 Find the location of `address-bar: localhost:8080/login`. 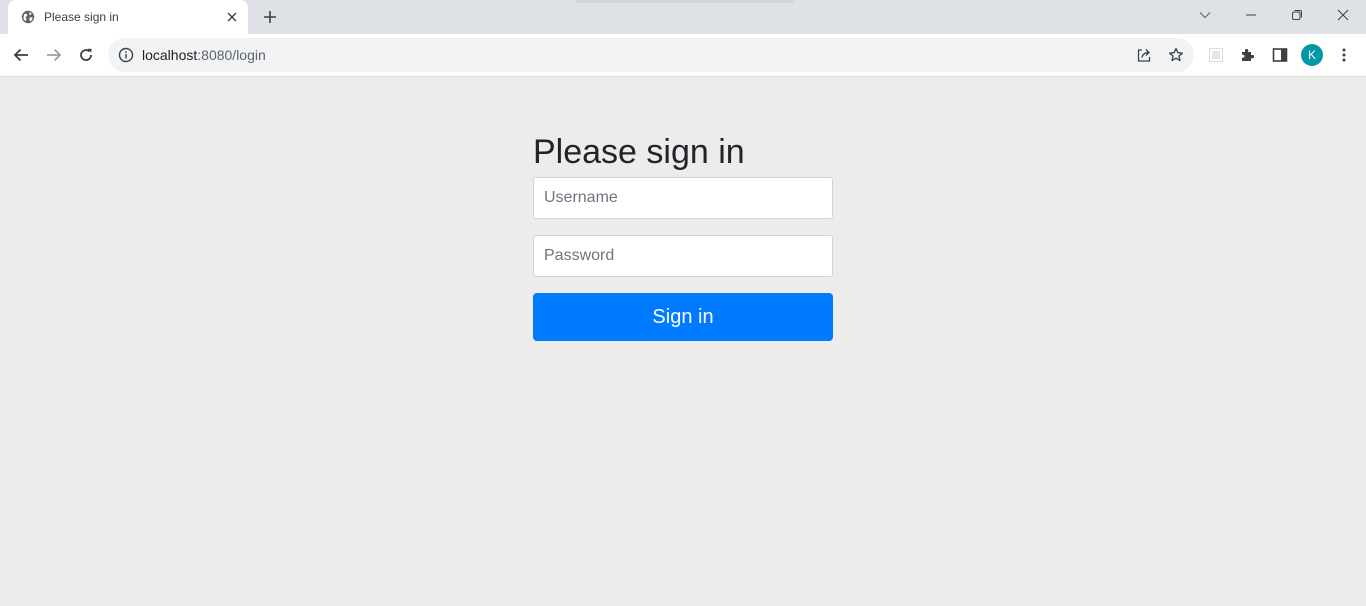

address-bar: localhost:8080/login is located at coordinates (651, 55).